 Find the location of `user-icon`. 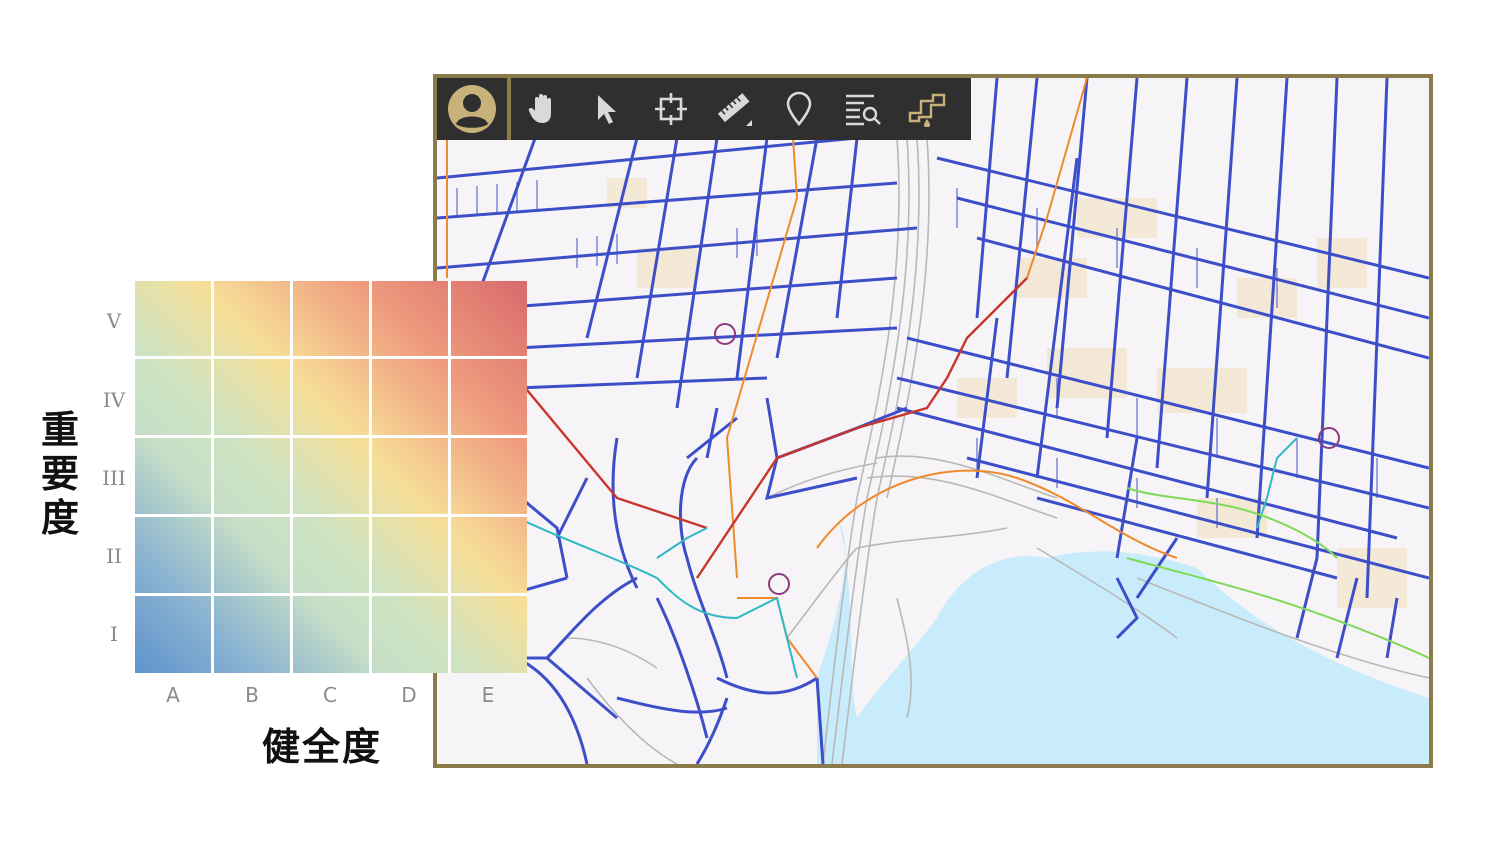

user-icon is located at coordinates (472, 109).